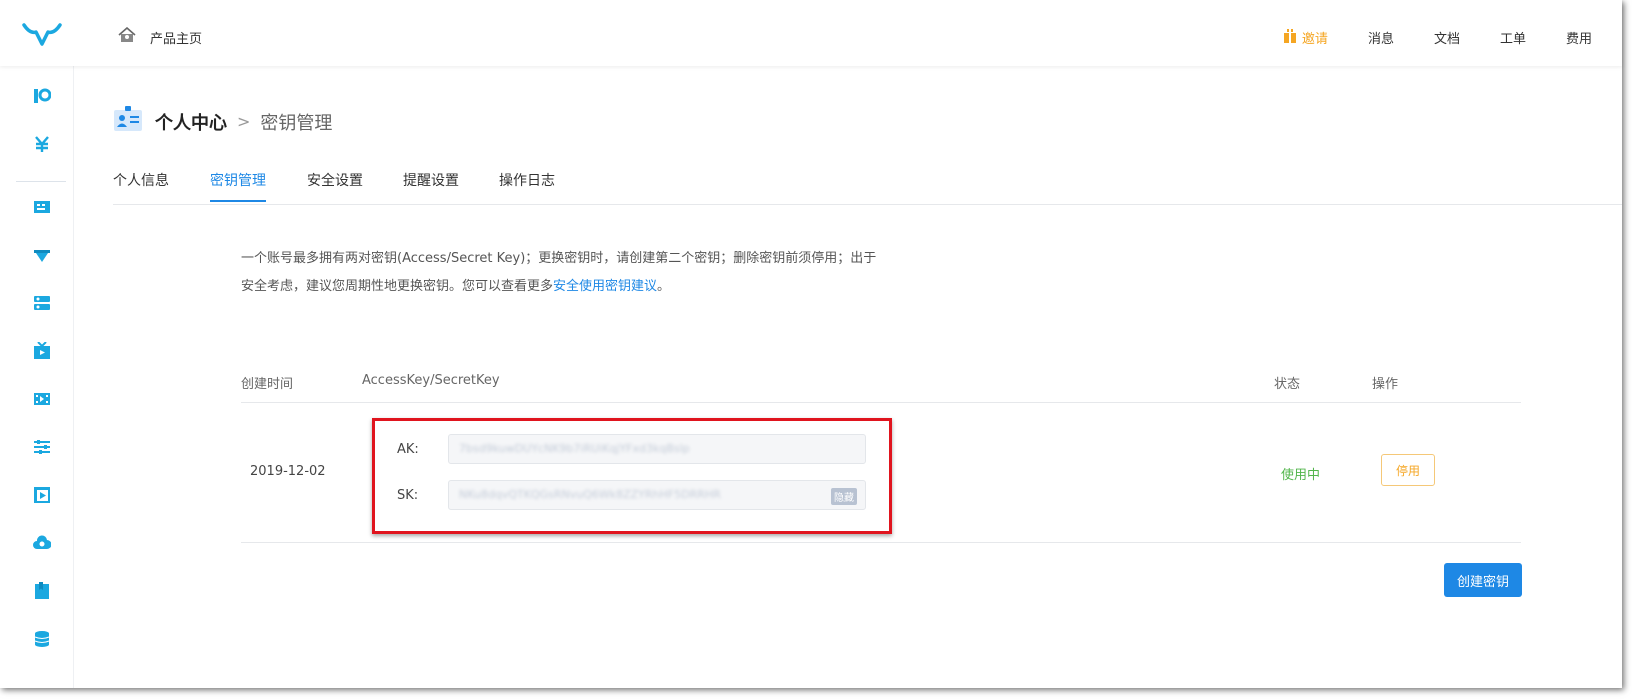  Describe the element at coordinates (176, 39) in the screenshot. I see `home-label: 产品主页` at that location.